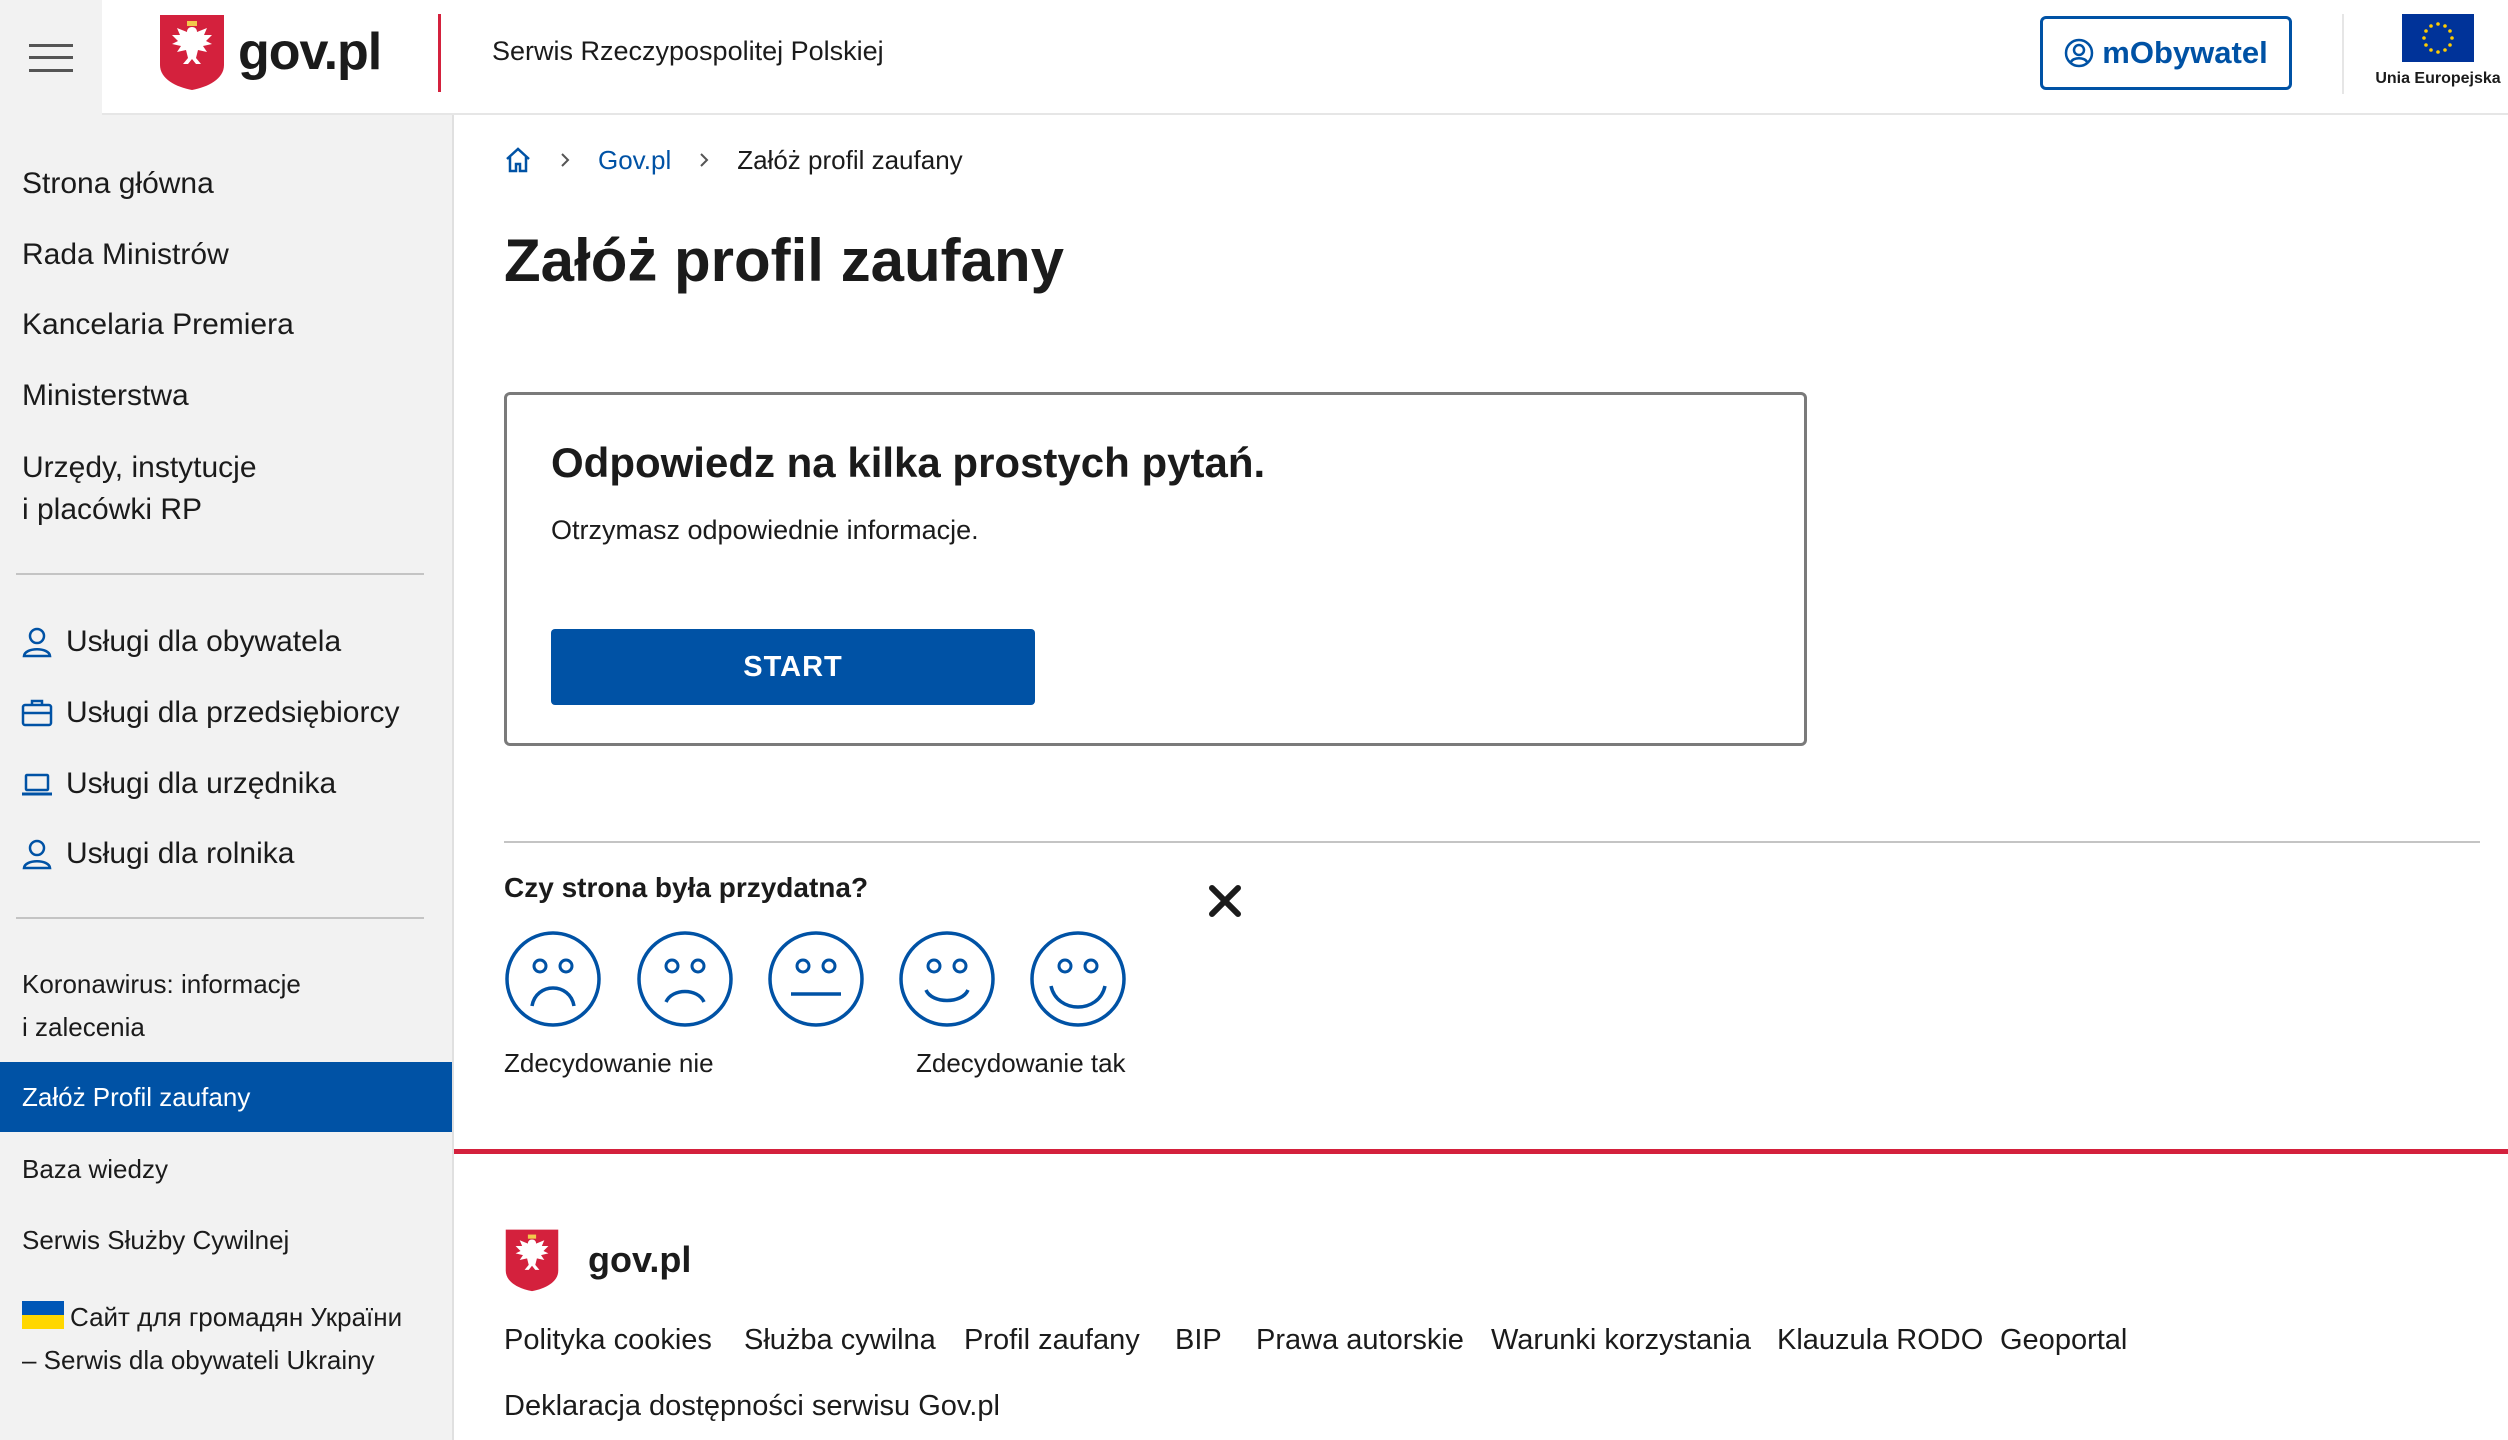  Describe the element at coordinates (2079, 53) in the screenshot. I see `user-circle-icon` at that location.